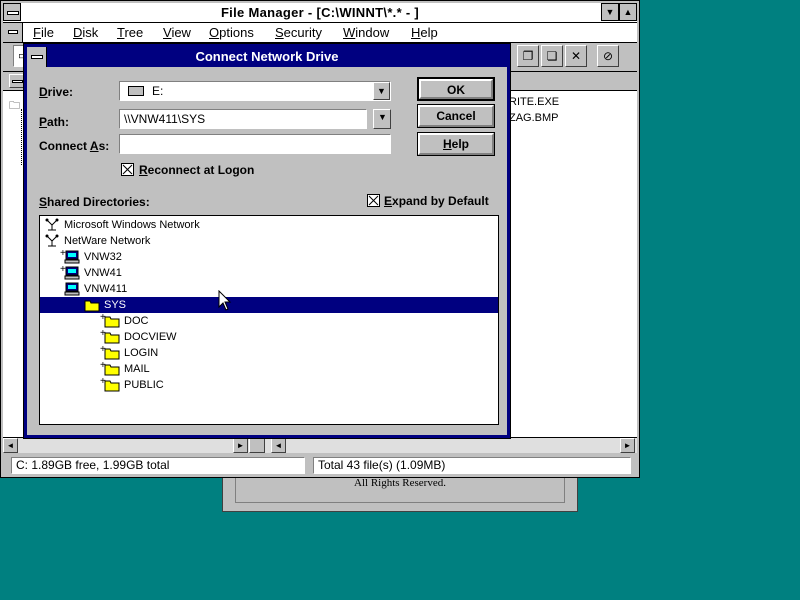 This screenshot has width=800, height=600. I want to click on menu-disk: Disk, so click(85, 32).